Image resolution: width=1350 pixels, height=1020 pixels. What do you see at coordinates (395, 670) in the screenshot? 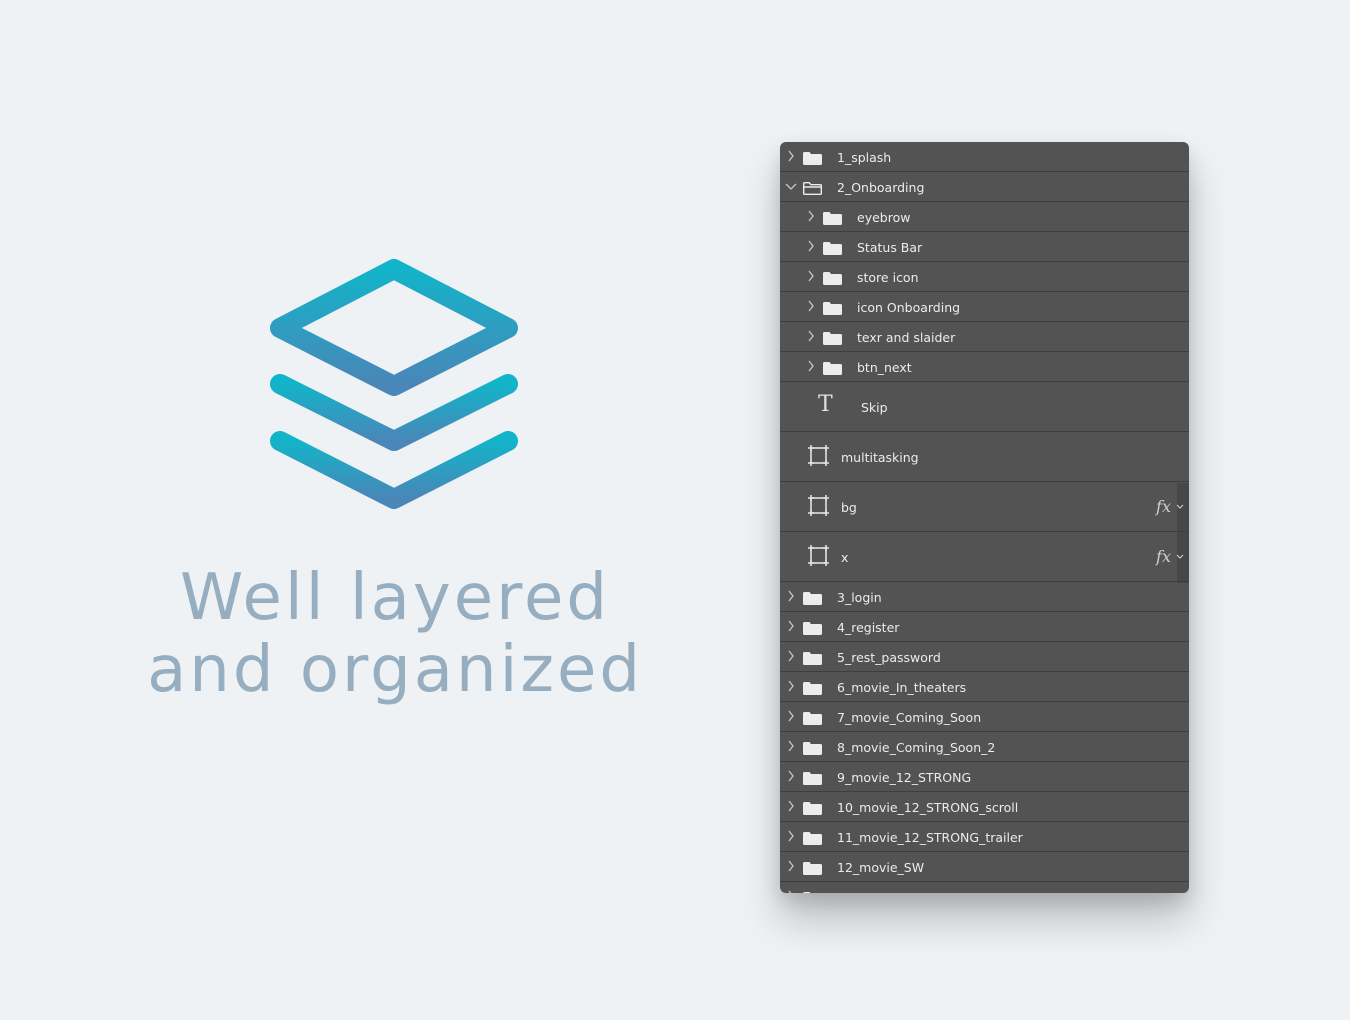
I see `headline-line-2: and organized` at bounding box center [395, 670].